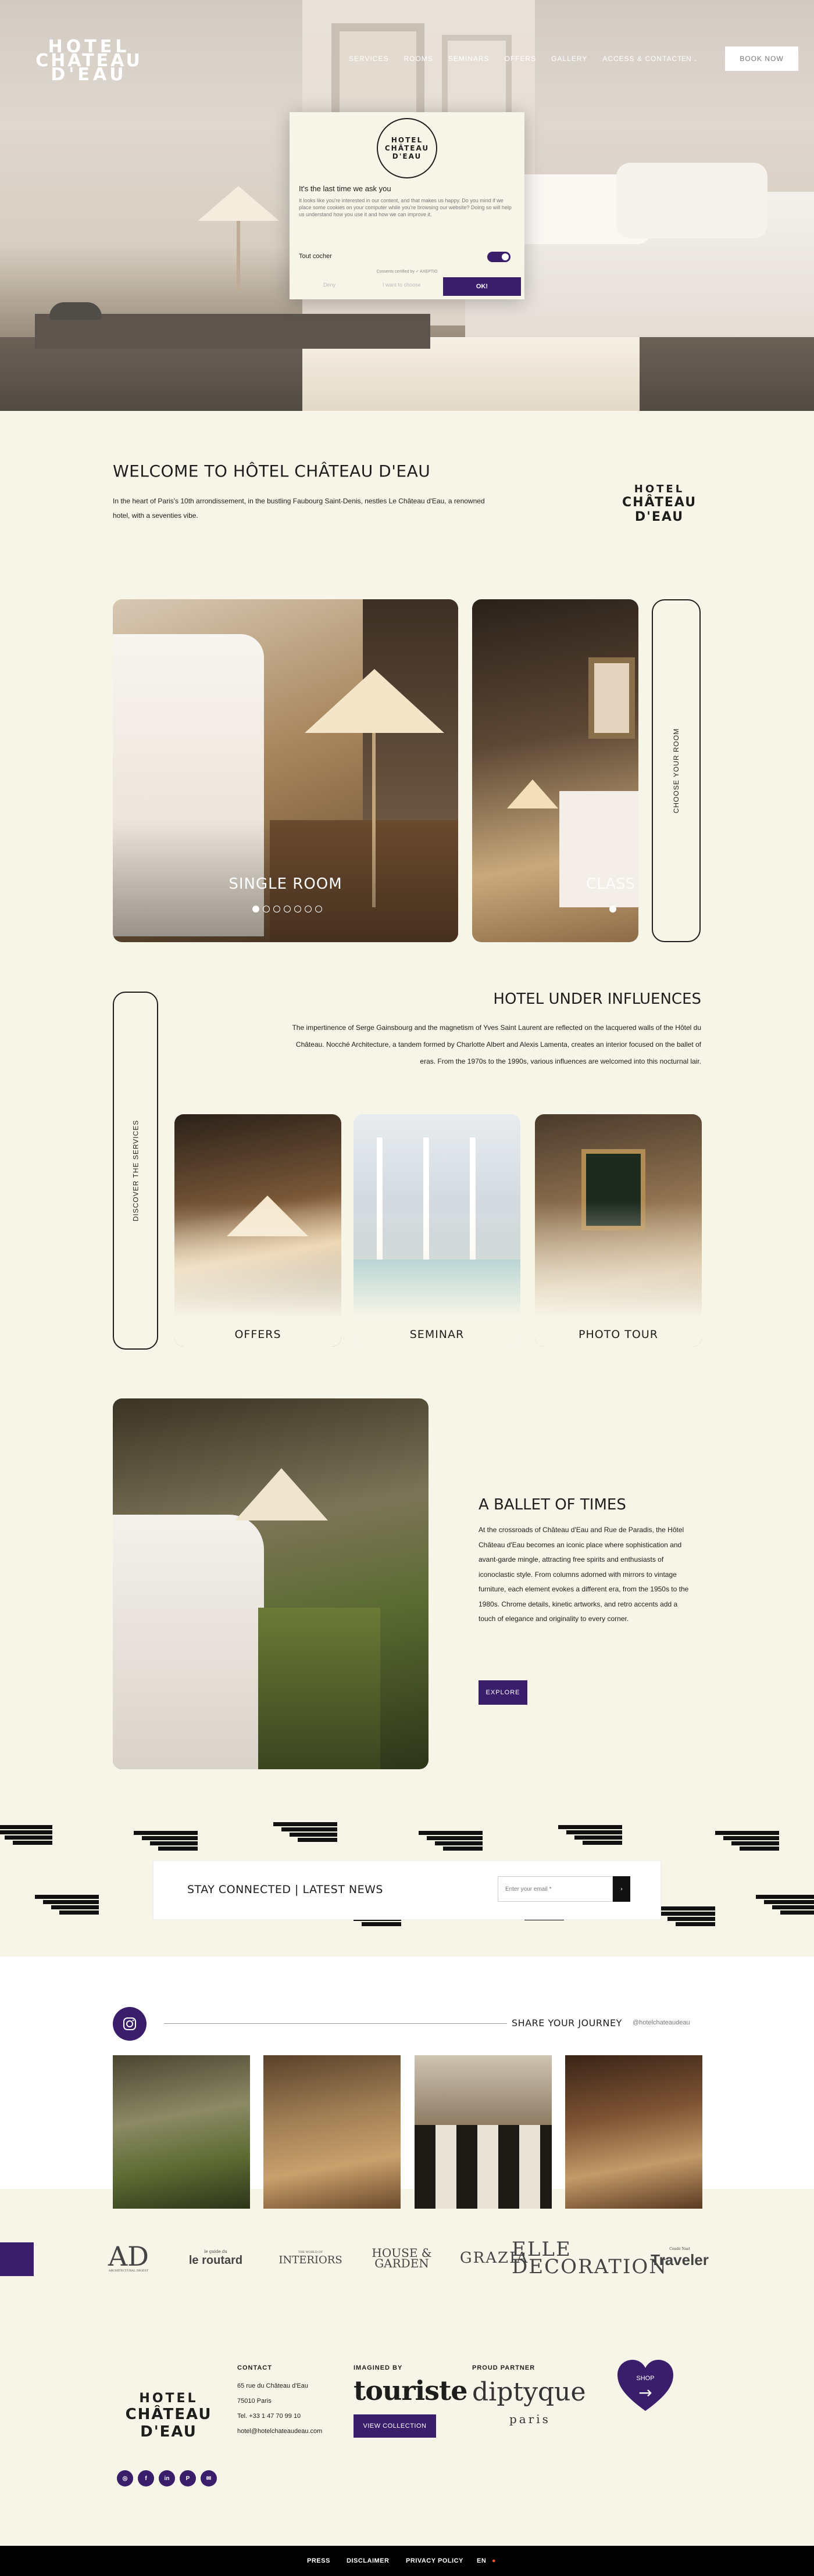 The image size is (814, 2576). I want to click on cookie-title: It's the last time we ask you, so click(345, 188).